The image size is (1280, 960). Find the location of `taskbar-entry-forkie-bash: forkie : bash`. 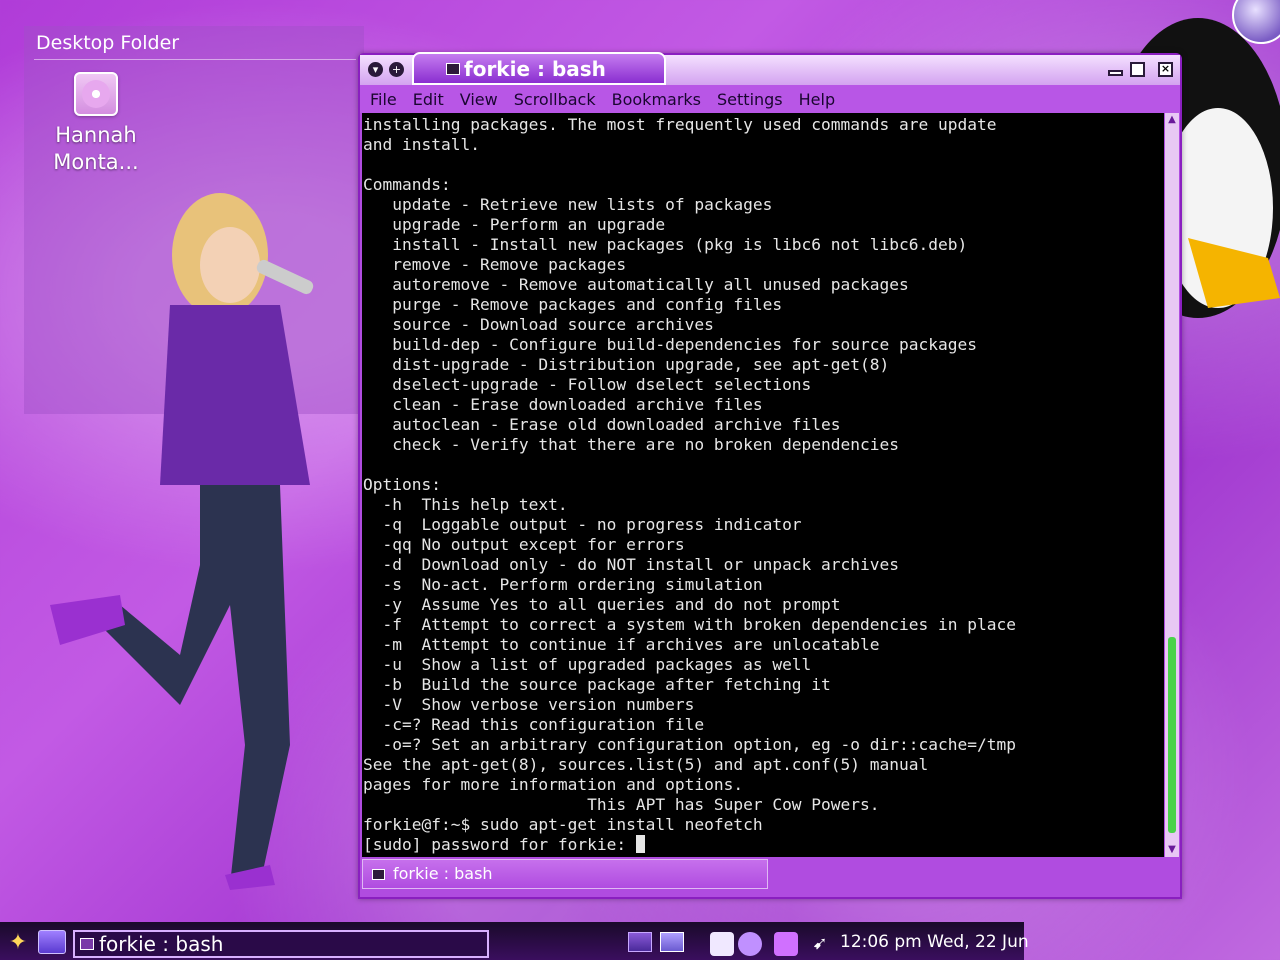

taskbar-entry-forkie-bash: forkie : bash is located at coordinates (281, 944).